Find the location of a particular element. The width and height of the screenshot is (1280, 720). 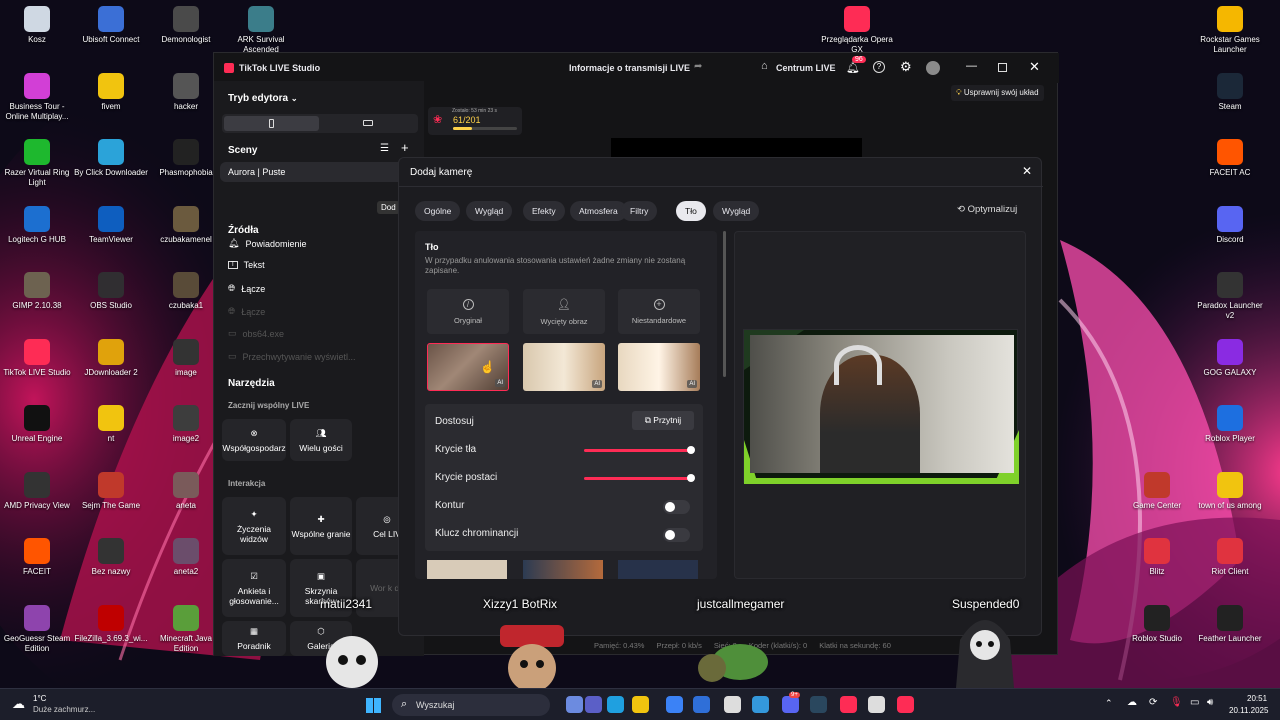

desktop-icon: aneta2 is located at coordinates (186, 557).